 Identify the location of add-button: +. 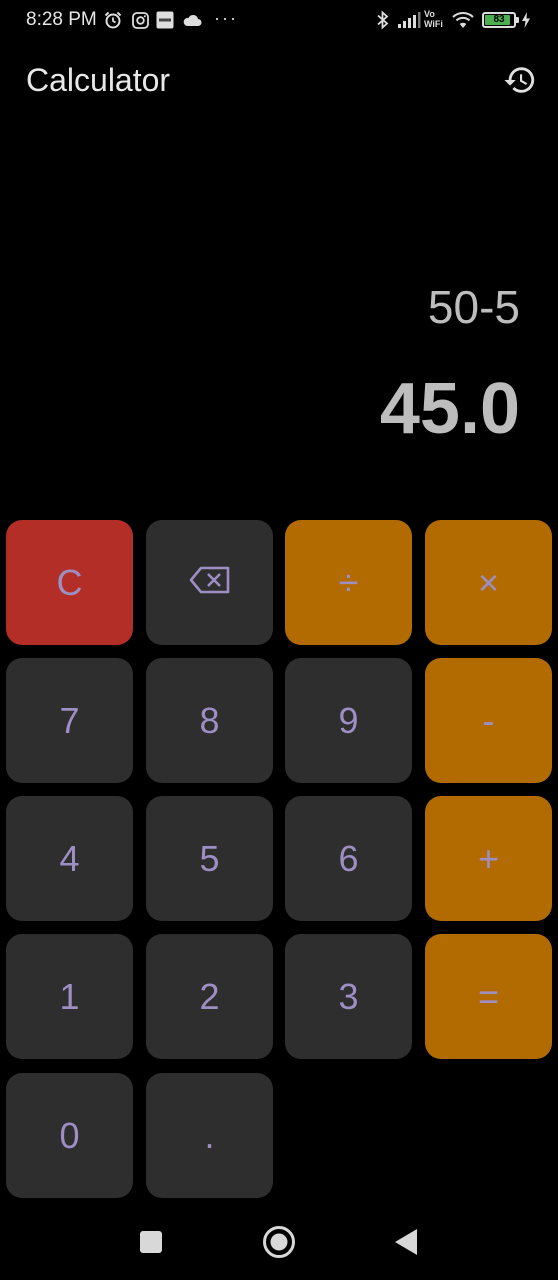
(488, 858).